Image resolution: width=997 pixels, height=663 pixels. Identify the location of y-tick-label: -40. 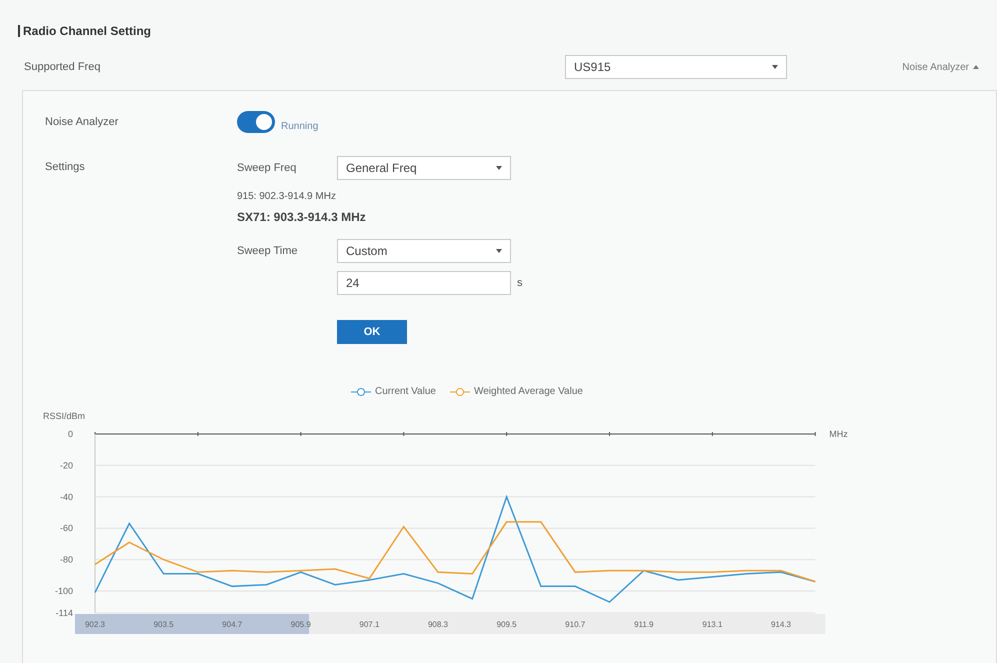
(66, 497).